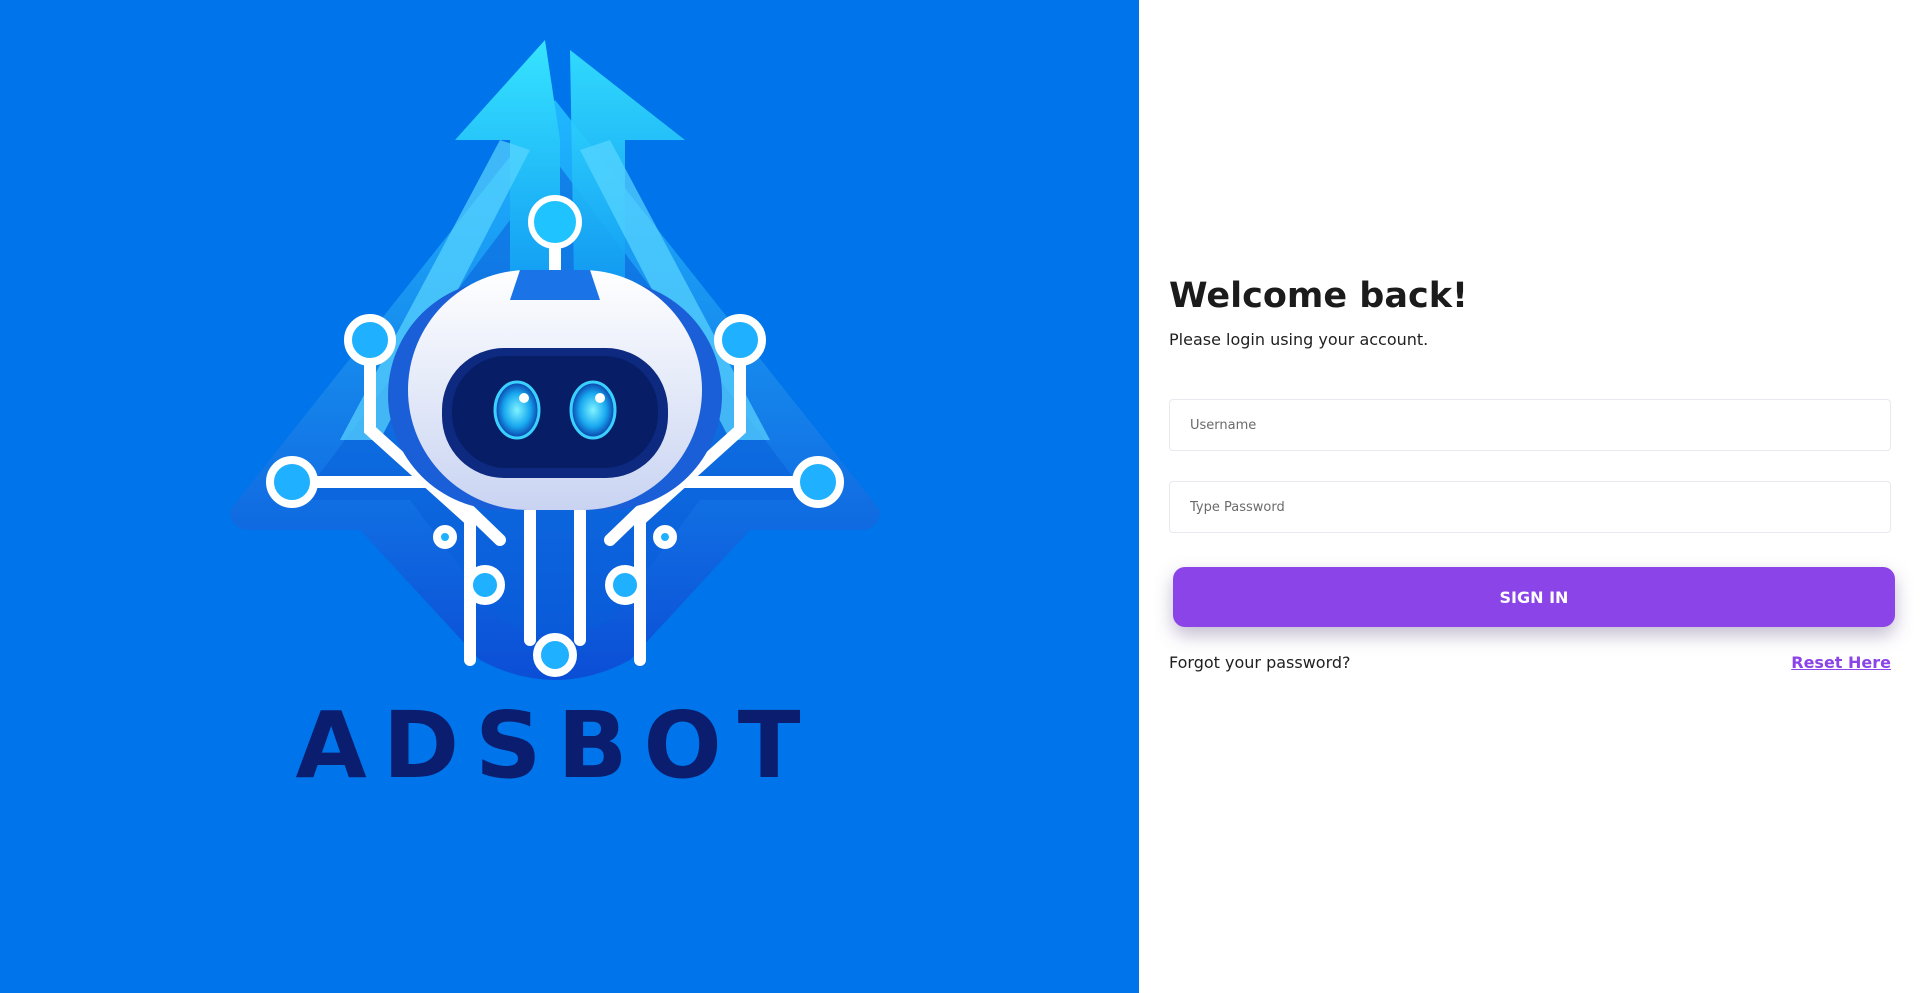 The image size is (1920, 993). Describe the element at coordinates (1530, 507) in the screenshot. I see `password-input` at that location.